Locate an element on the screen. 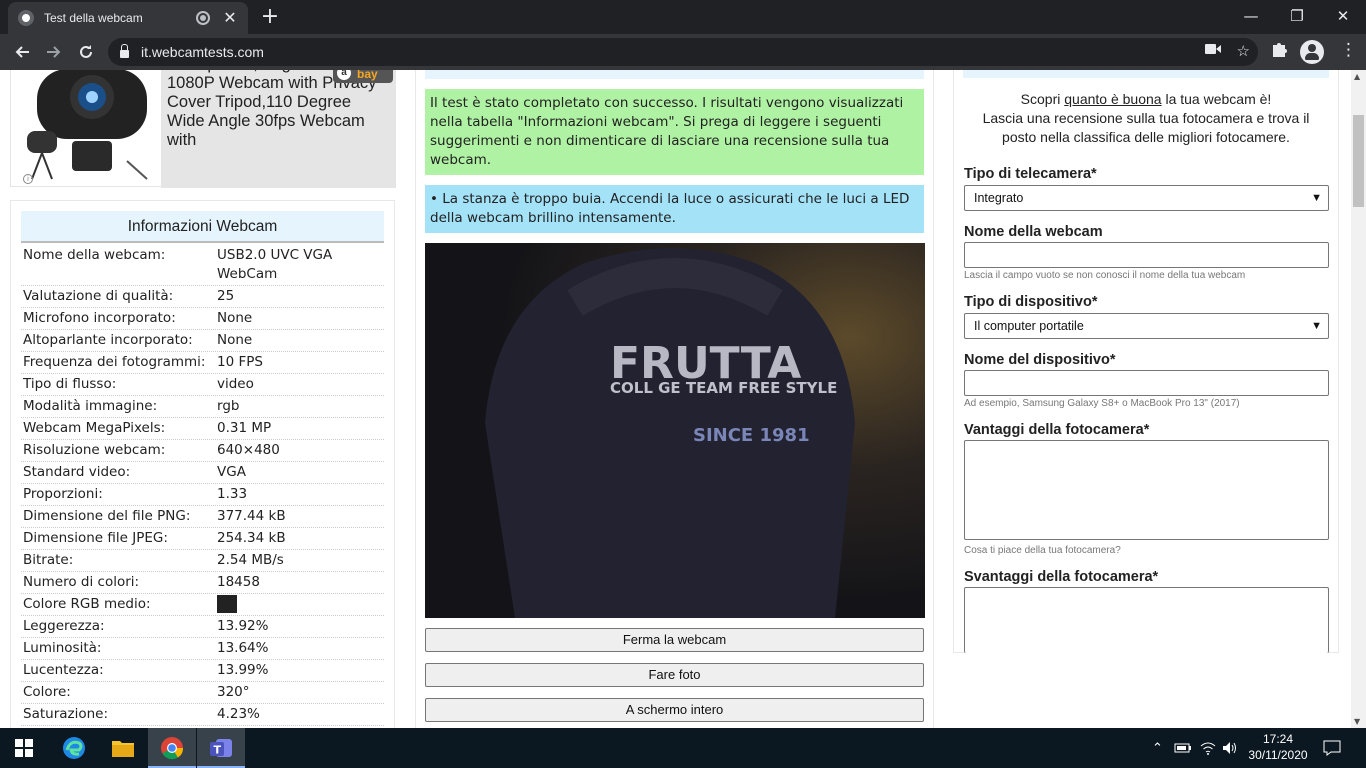 This screenshot has height=768, width=1366. average-color-swatch is located at coordinates (227, 604).